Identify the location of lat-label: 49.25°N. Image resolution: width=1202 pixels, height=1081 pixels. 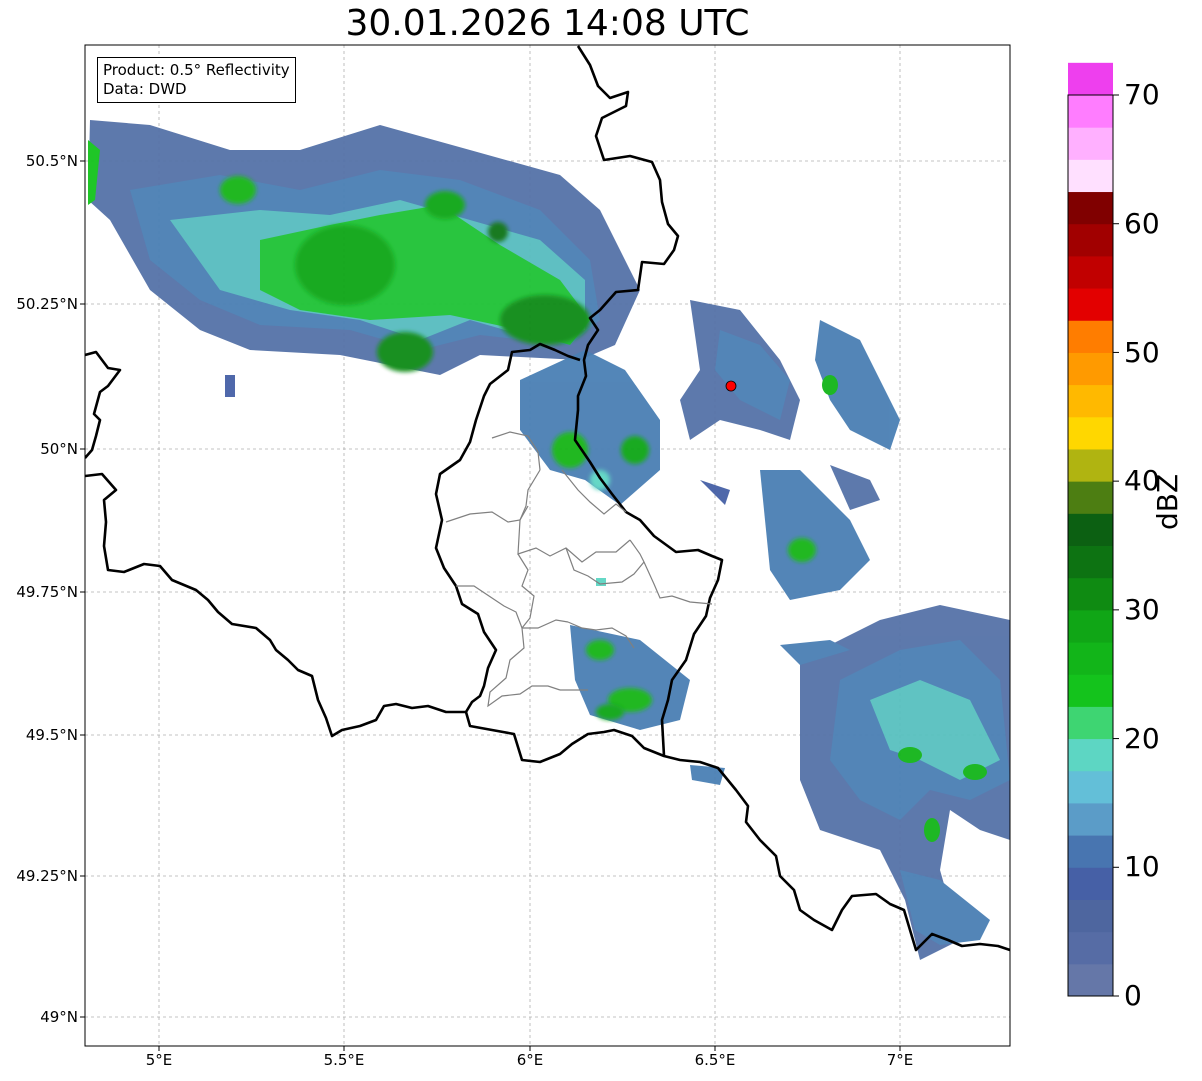
(47, 876).